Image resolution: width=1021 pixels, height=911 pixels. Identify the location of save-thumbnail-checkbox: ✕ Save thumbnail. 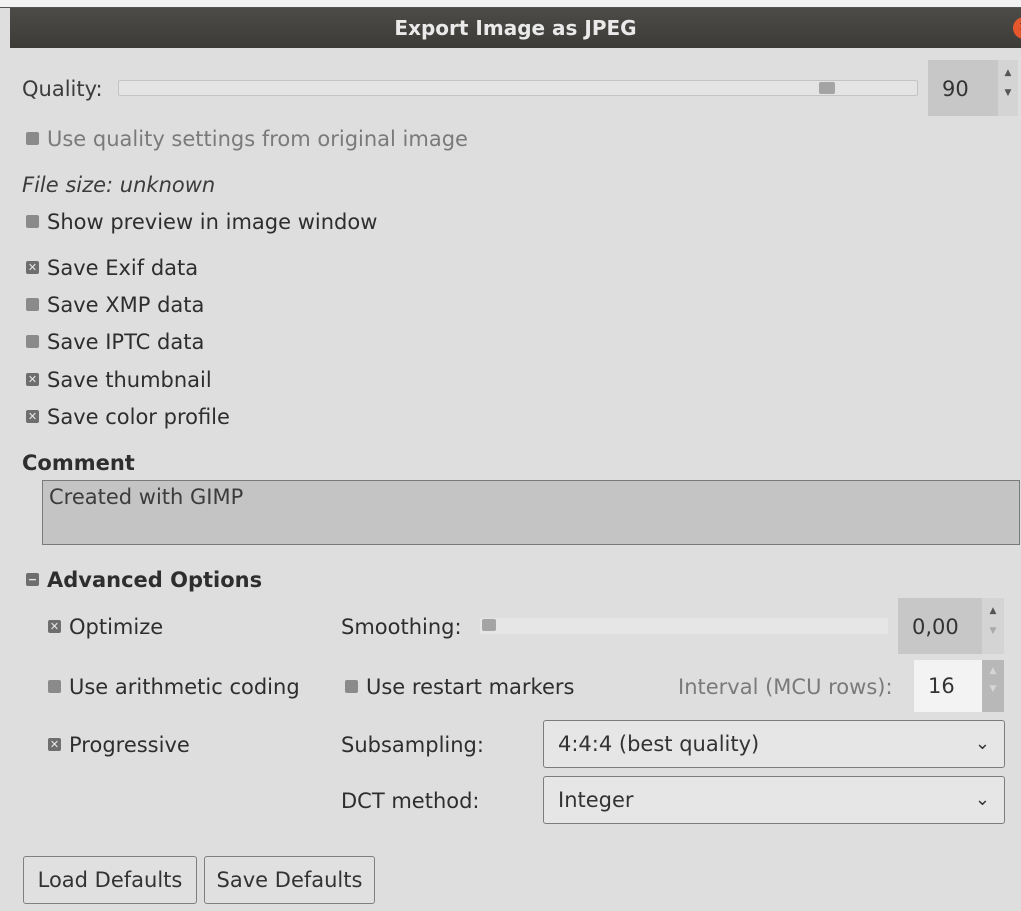
(119, 380).